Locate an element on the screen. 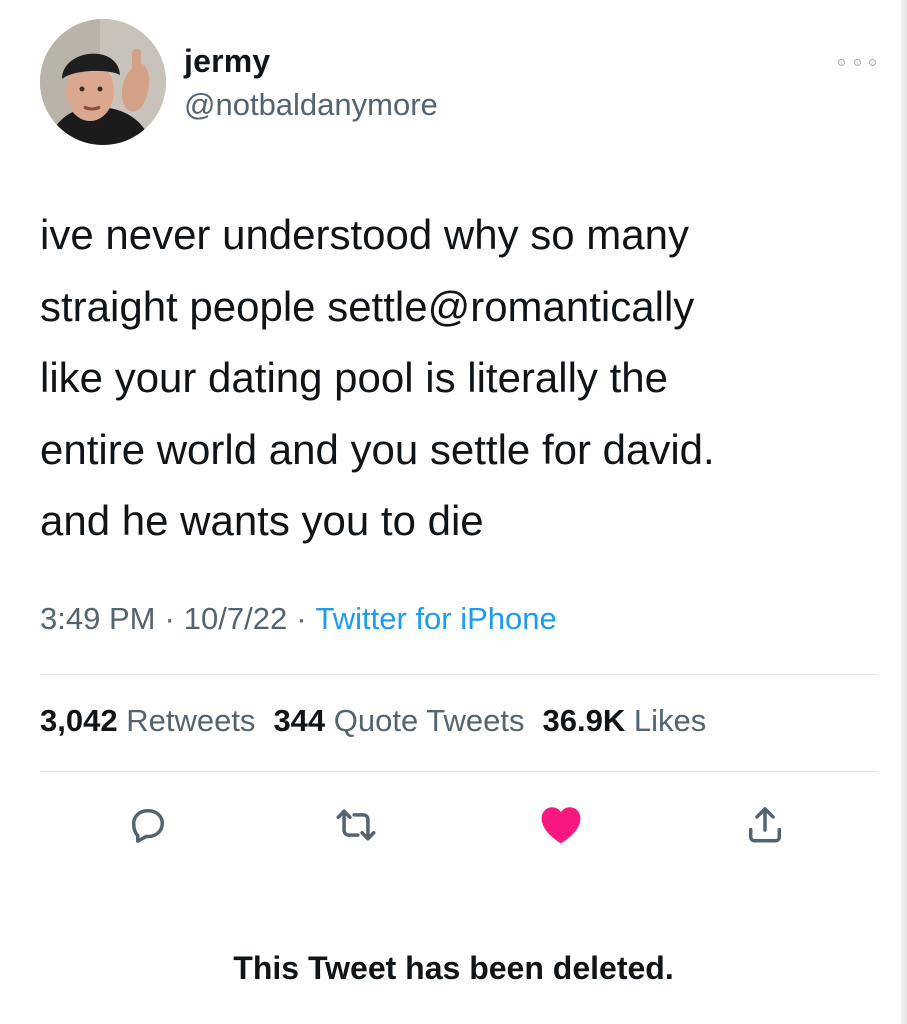 This screenshot has height=1024, width=907. reply-button is located at coordinates (148, 825).